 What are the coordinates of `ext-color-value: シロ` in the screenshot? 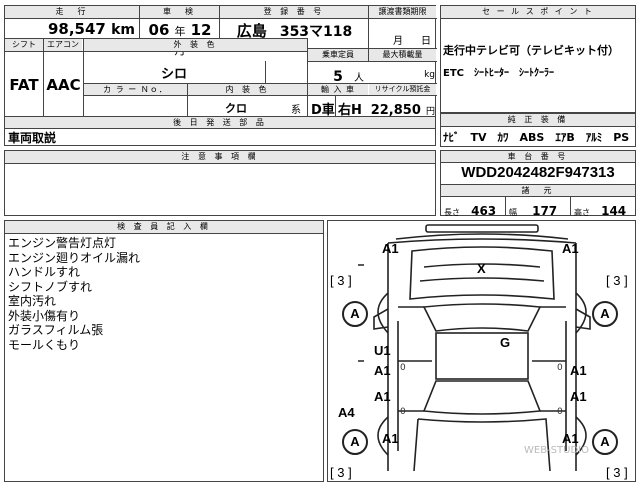 It's located at (173, 74).